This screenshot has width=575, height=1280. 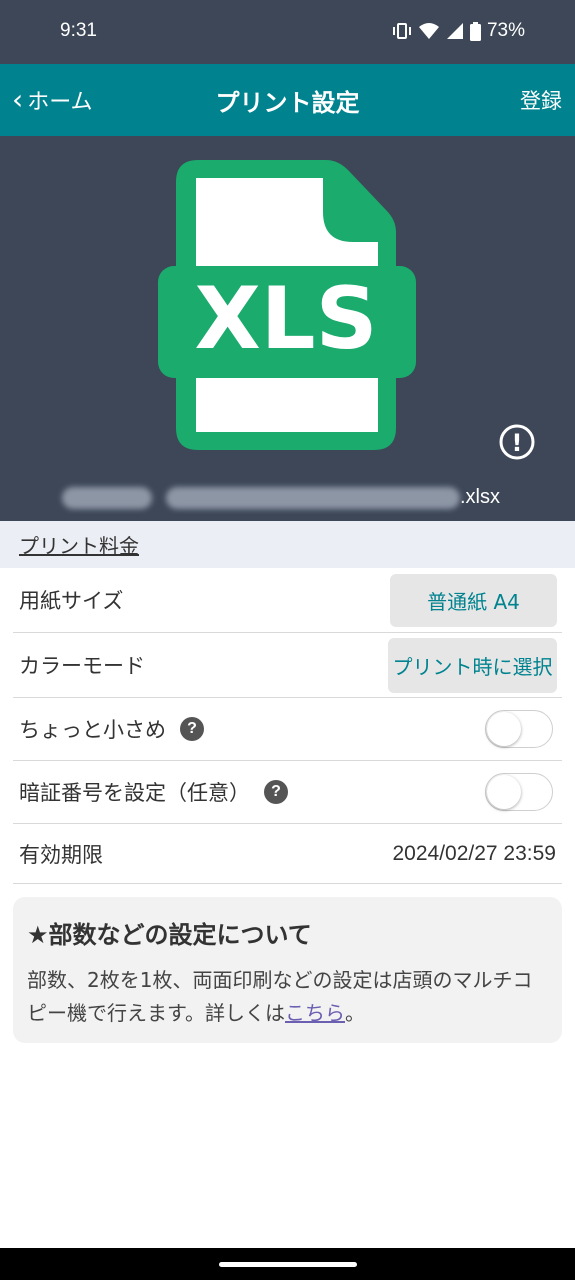 I want to click on info-text-body: 部数、2枚を1枚、両面印刷などの設定は店頭のマルチコピー機で行えます。詳しくは, so click(x=280, y=996).